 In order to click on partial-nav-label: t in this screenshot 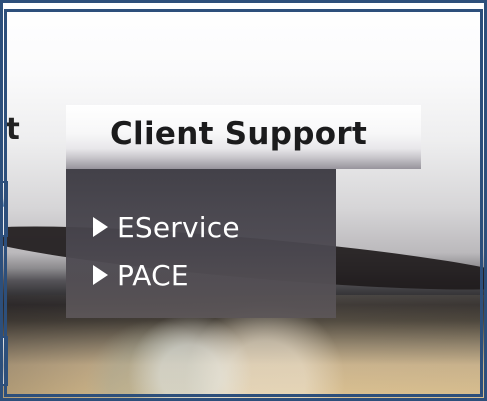, I will do `click(13, 129)`.